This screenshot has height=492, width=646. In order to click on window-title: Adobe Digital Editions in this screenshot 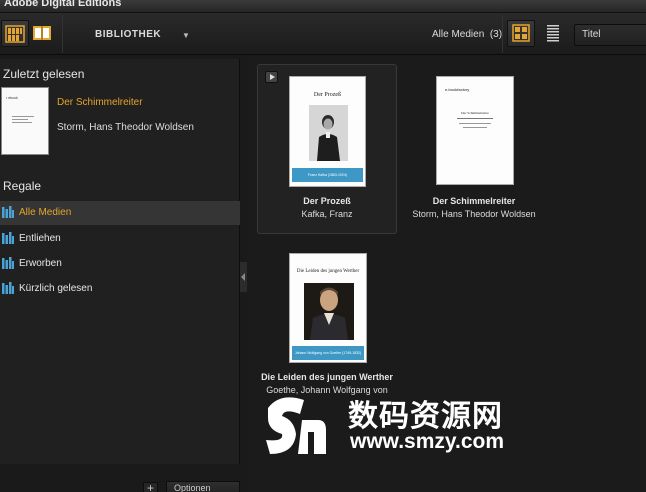, I will do `click(63, 4)`.